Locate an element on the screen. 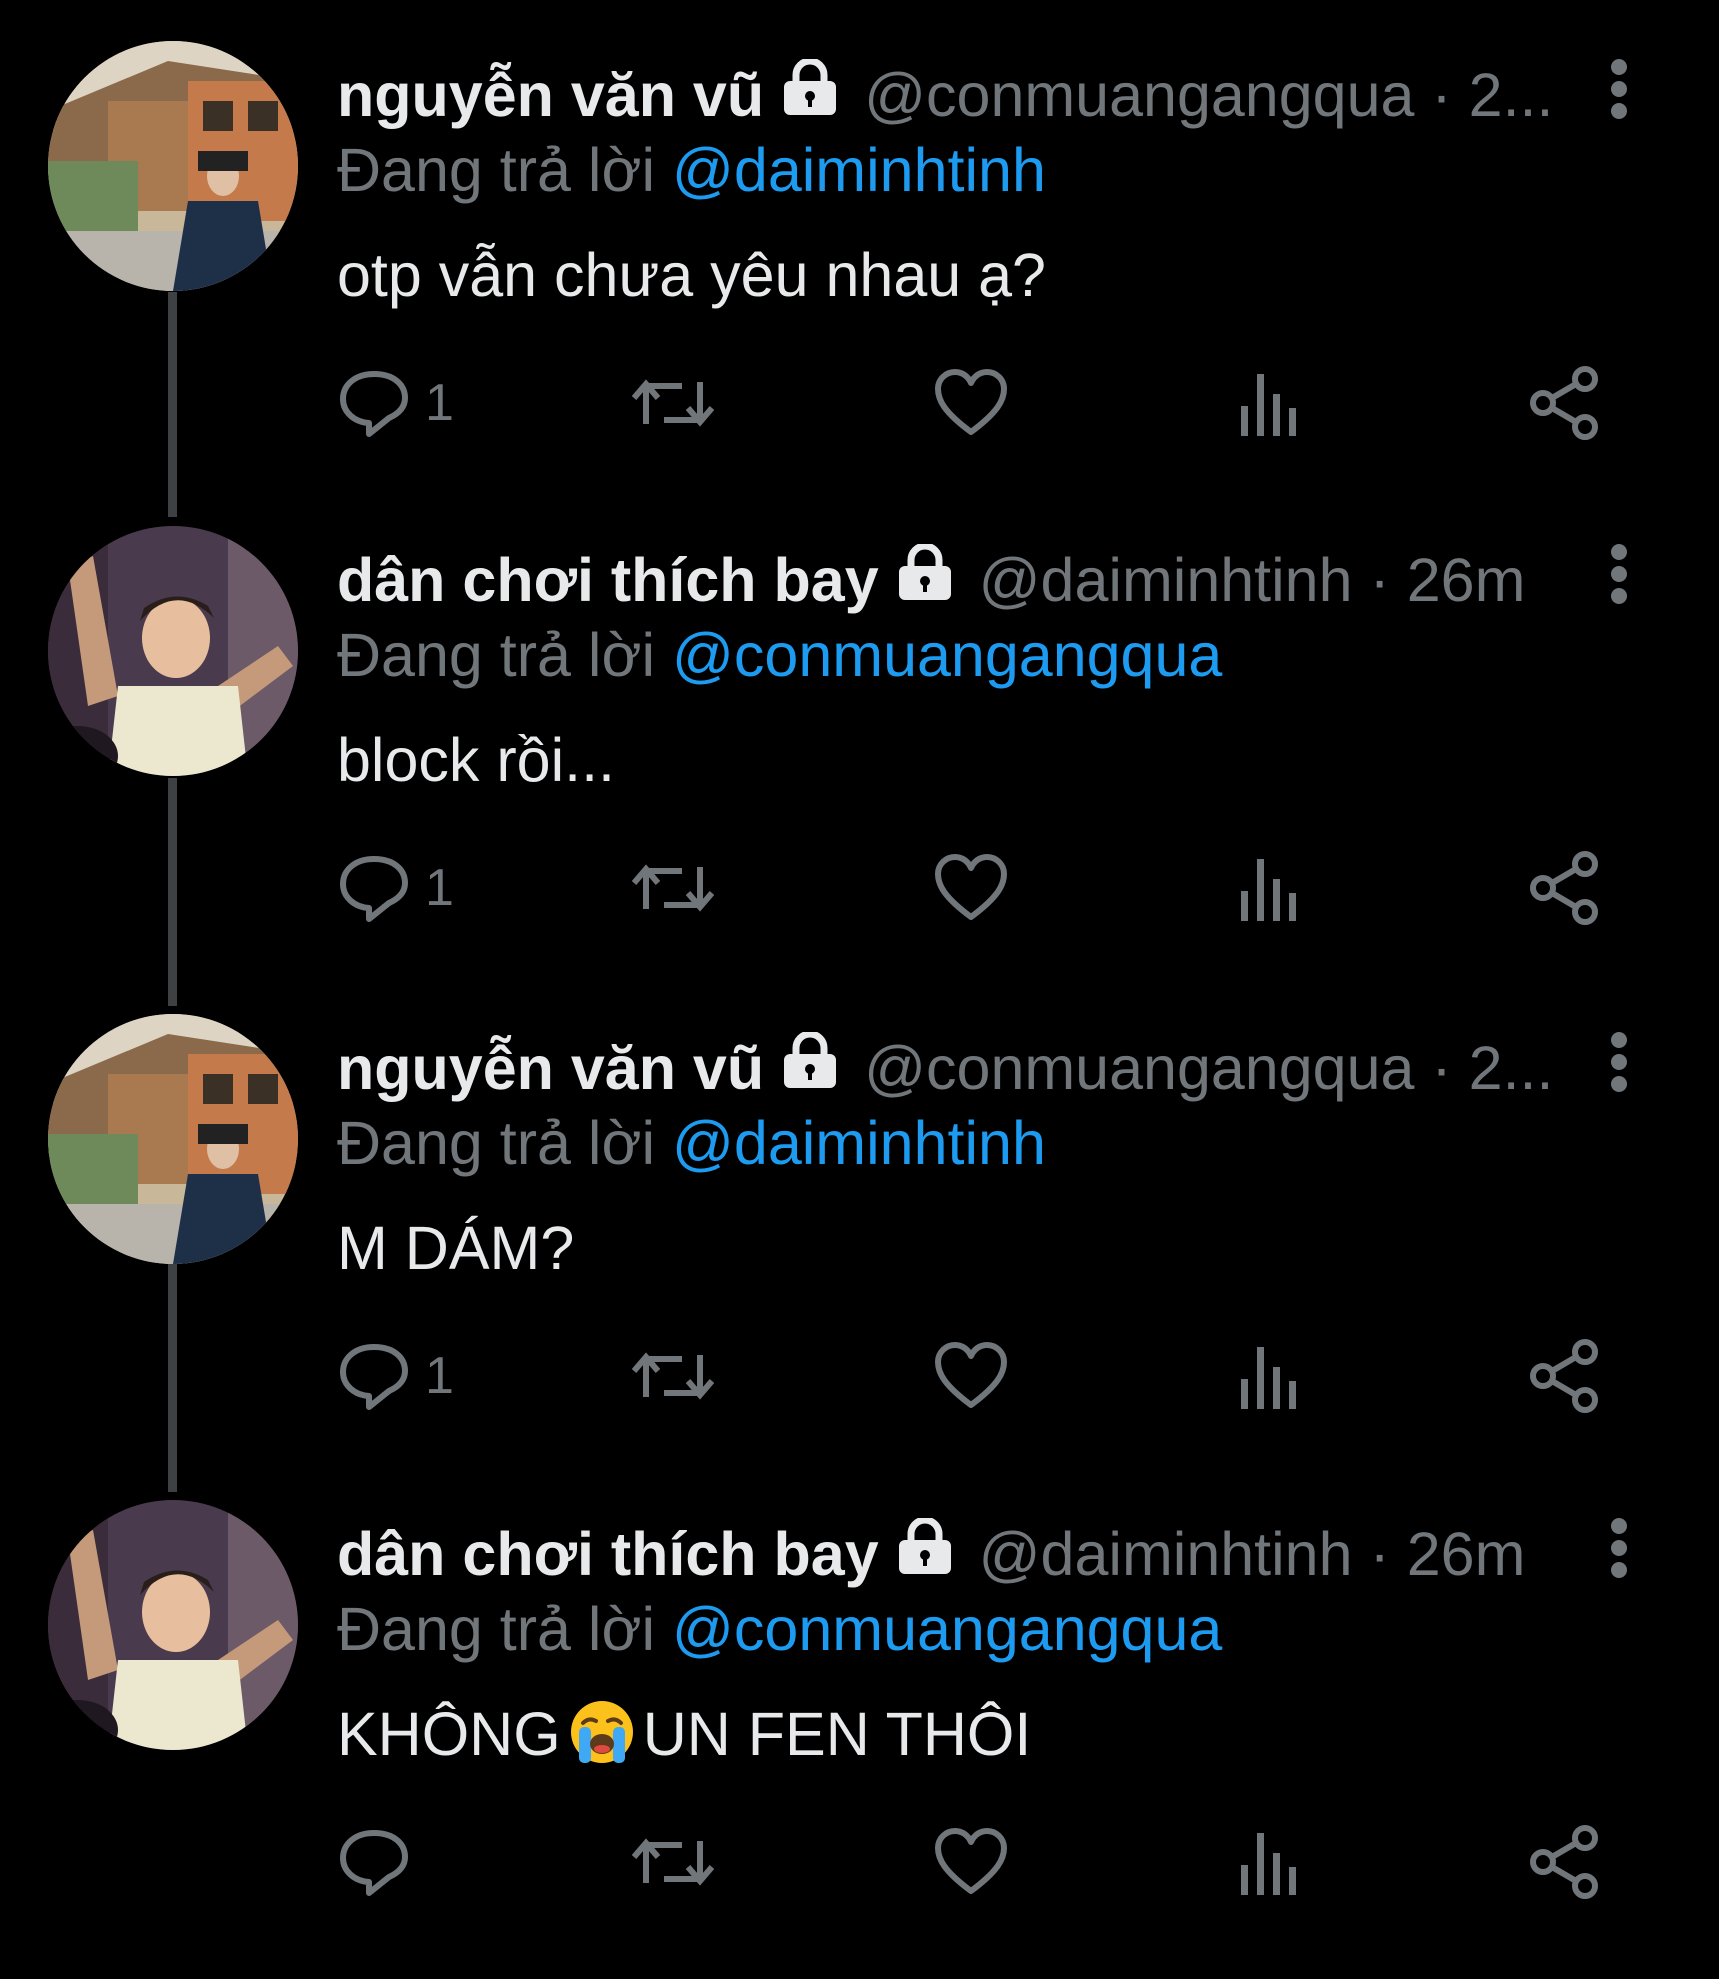 This screenshot has height=1979, width=1719. loudly-crying-face-icon is located at coordinates (602, 1739).